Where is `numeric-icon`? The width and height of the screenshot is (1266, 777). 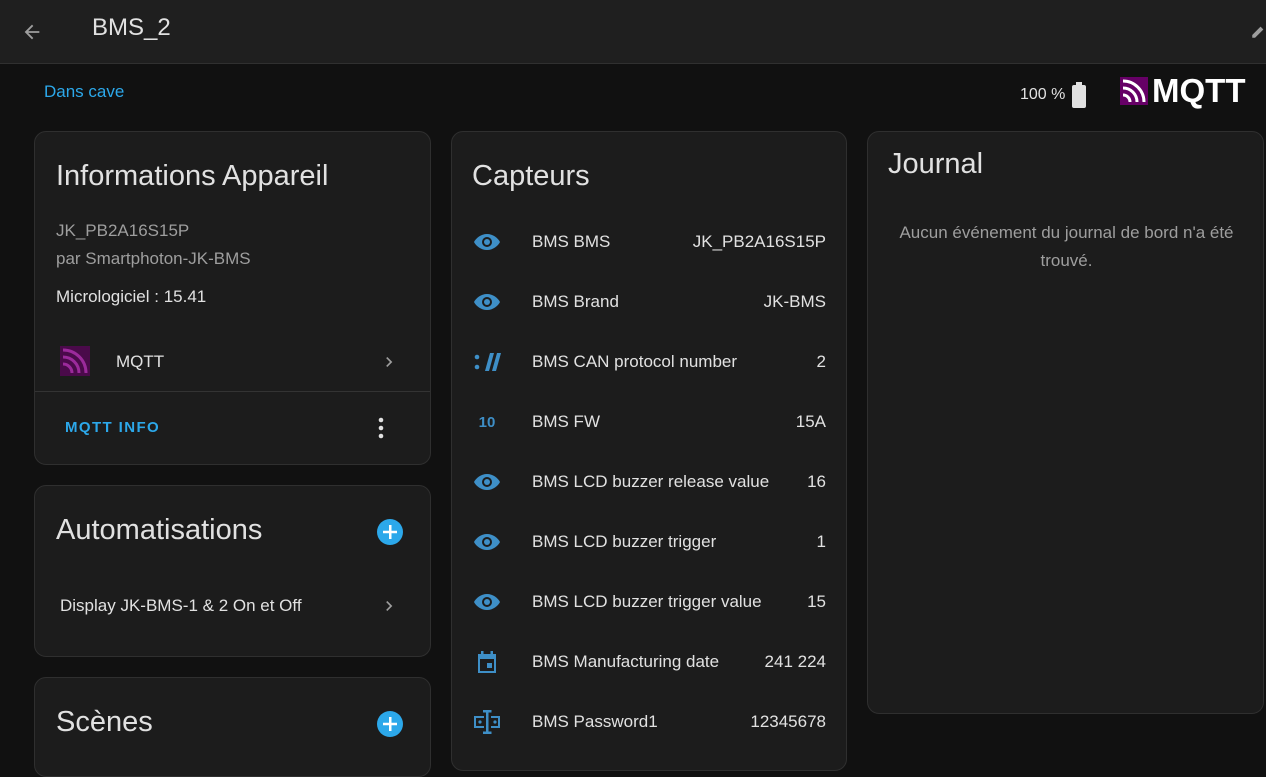
numeric-icon is located at coordinates (487, 362).